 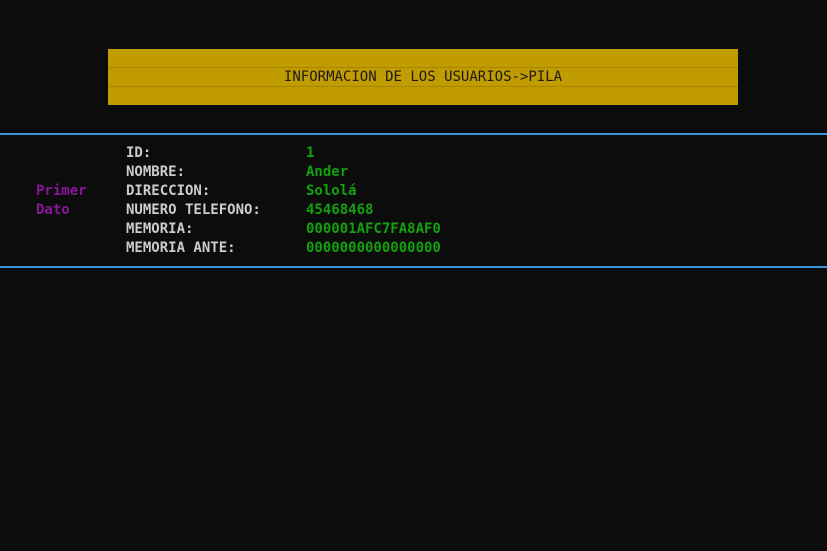 What do you see at coordinates (193, 210) in the screenshot?
I see `field-label-telefono: NUMERO TELEFONO:` at bounding box center [193, 210].